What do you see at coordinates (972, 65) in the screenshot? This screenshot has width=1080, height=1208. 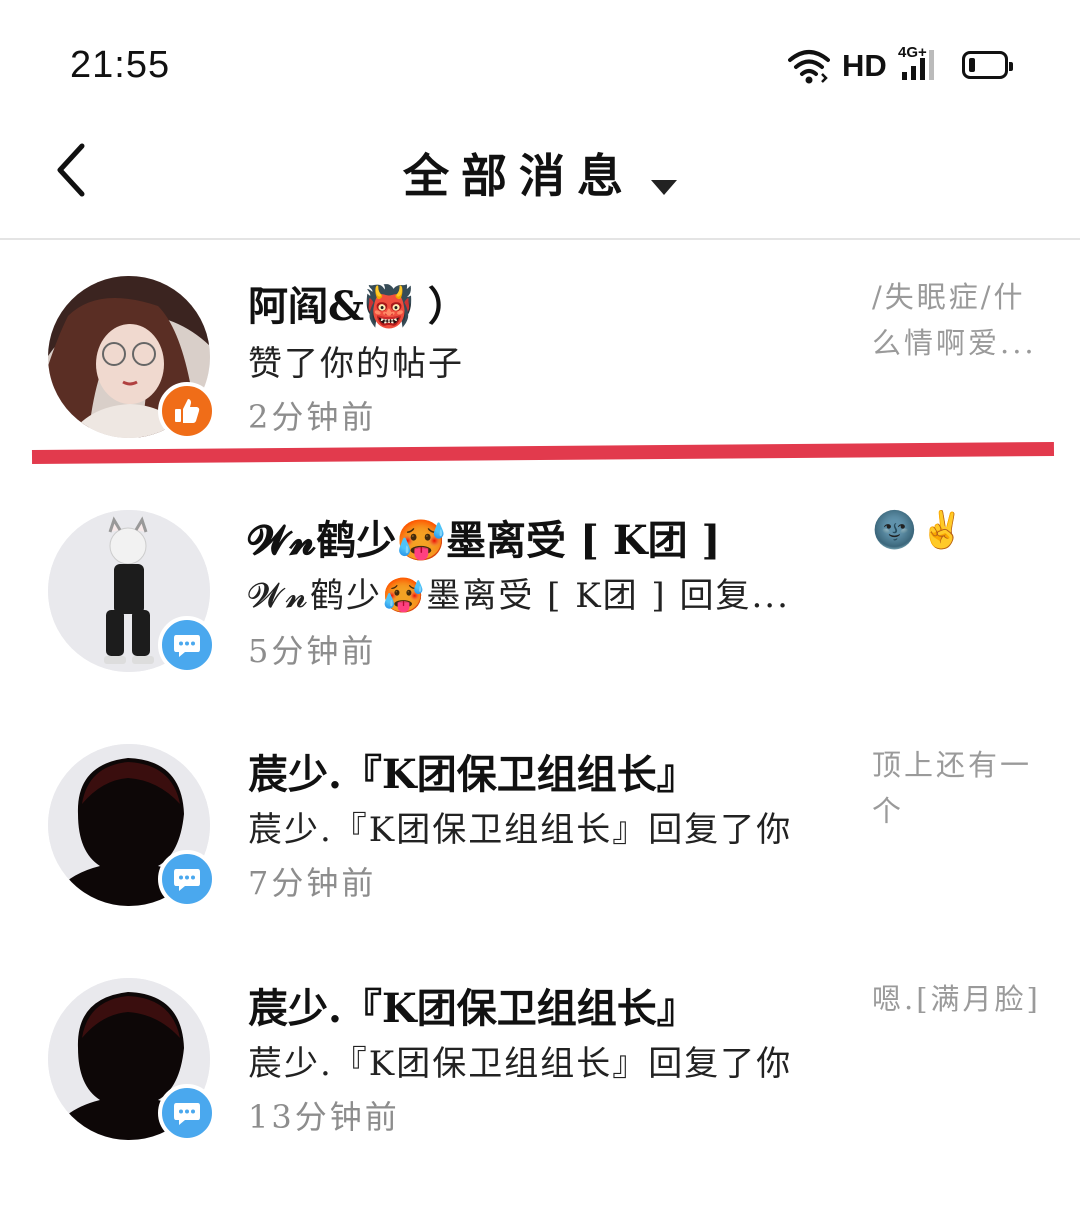 I see `battery-level` at bounding box center [972, 65].